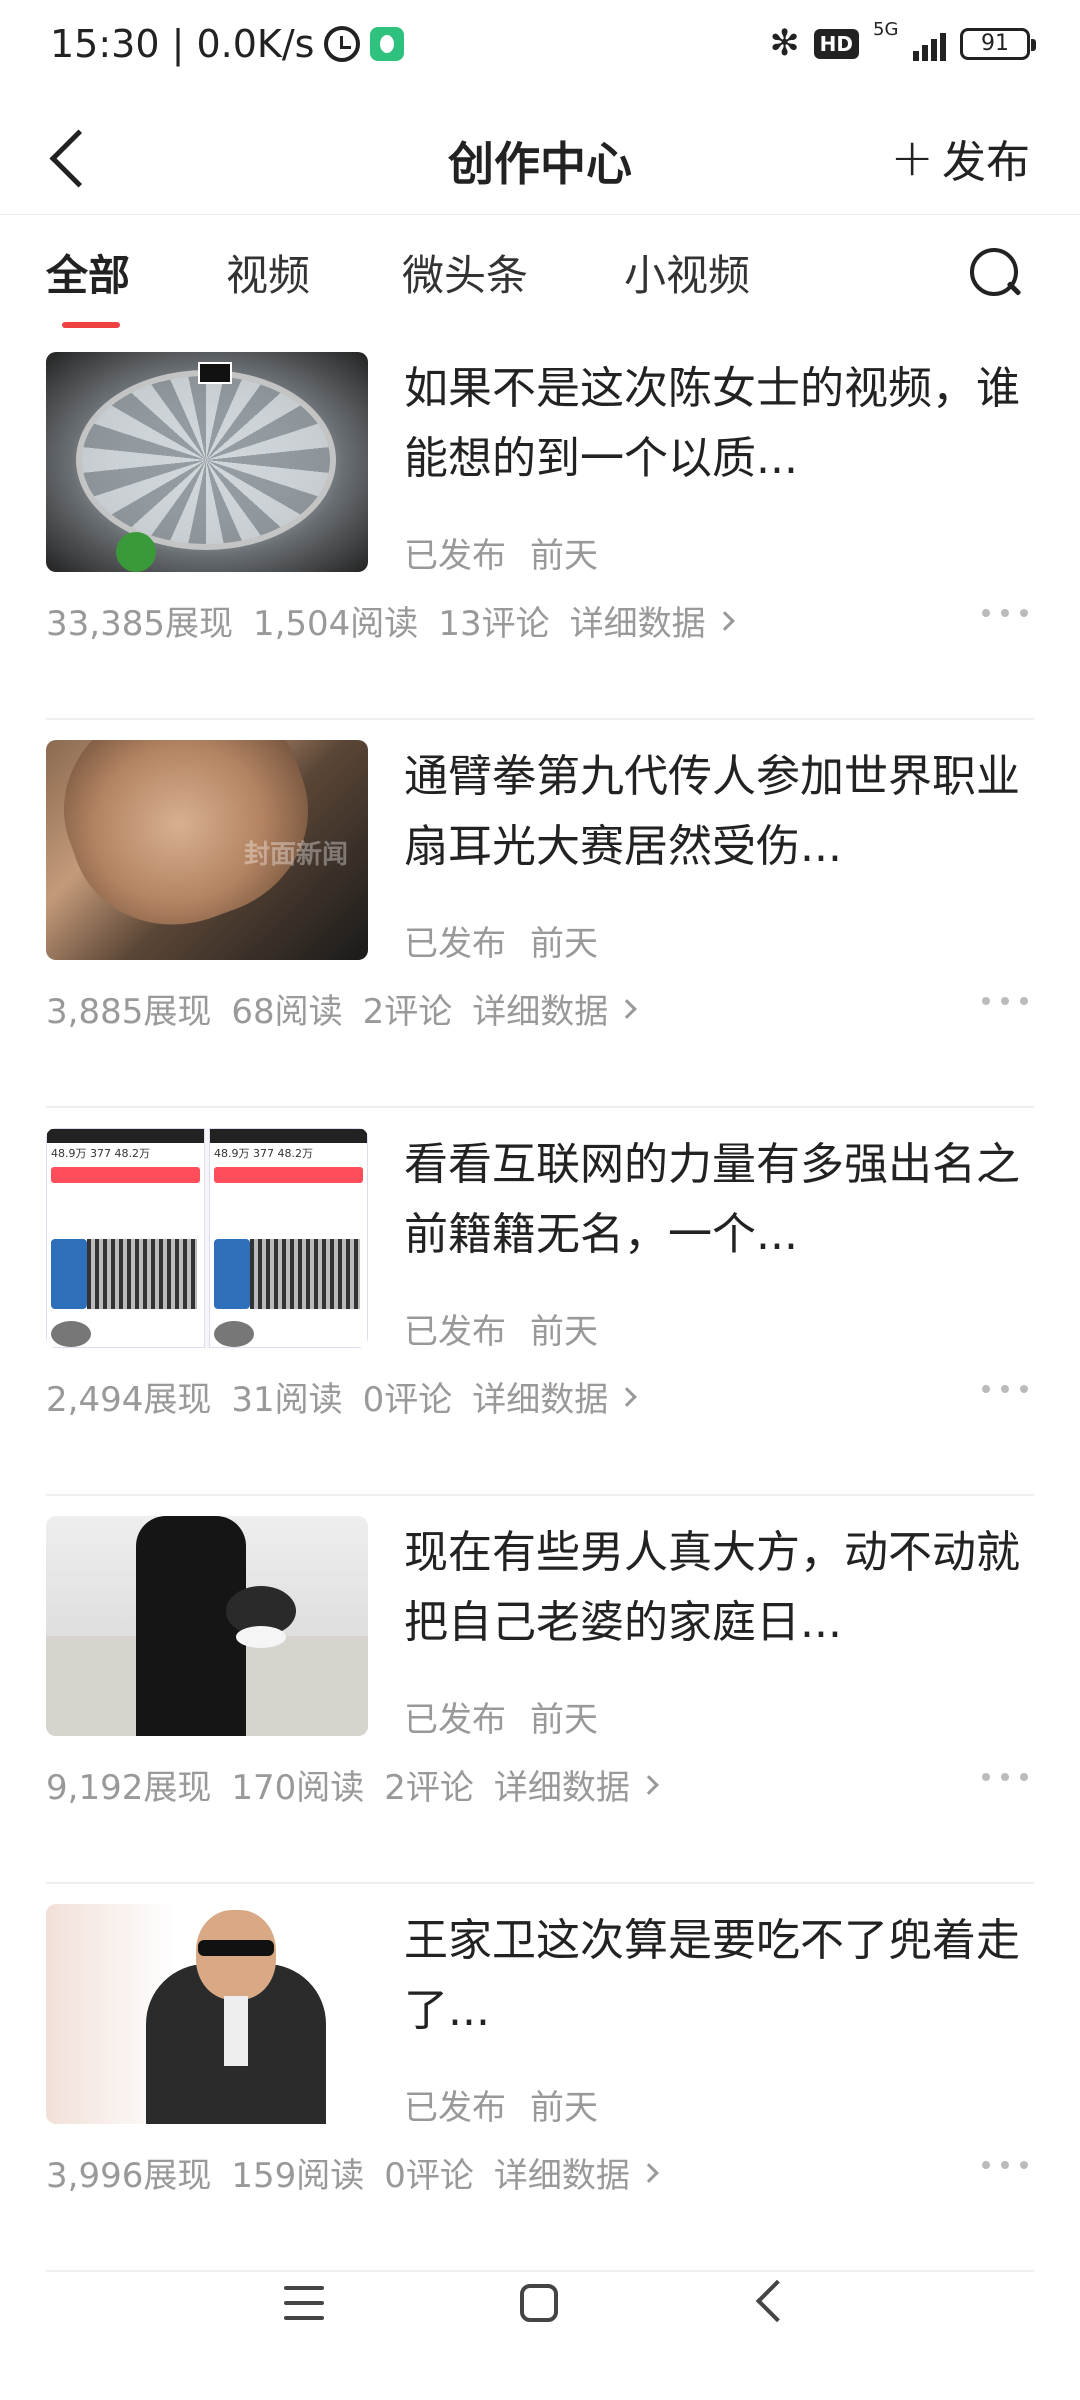 The height and width of the screenshot is (2400, 1080). Describe the element at coordinates (182, 44) in the screenshot. I see `status-time: 15:30 | 0.0K/s` at that location.